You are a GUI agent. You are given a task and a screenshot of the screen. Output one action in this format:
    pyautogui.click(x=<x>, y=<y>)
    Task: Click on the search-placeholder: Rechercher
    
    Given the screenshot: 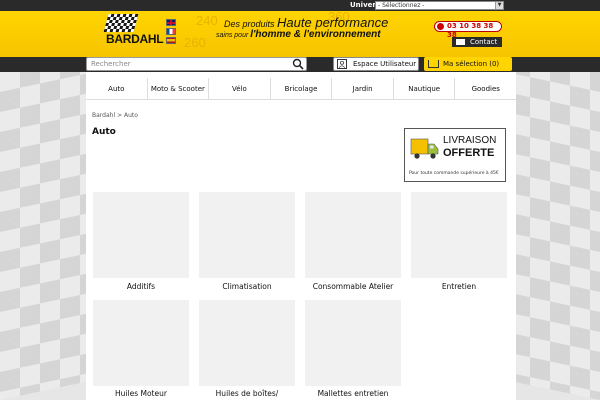 What is the action you would take?
    pyautogui.click(x=111, y=64)
    